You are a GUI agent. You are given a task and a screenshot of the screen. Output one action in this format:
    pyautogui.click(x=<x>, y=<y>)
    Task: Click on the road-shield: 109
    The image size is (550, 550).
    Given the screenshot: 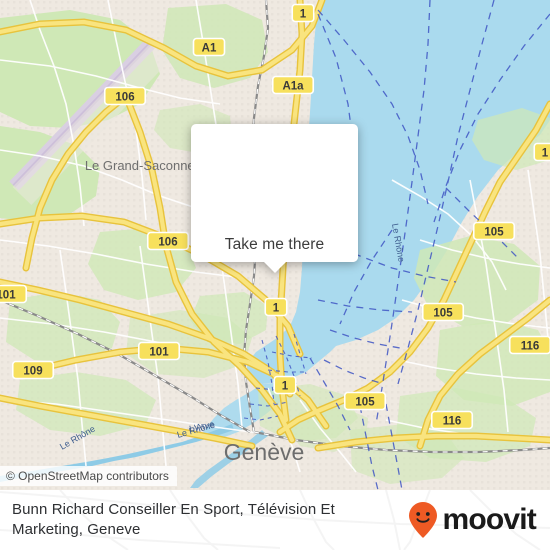 What is the action you would take?
    pyautogui.click(x=33, y=370)
    